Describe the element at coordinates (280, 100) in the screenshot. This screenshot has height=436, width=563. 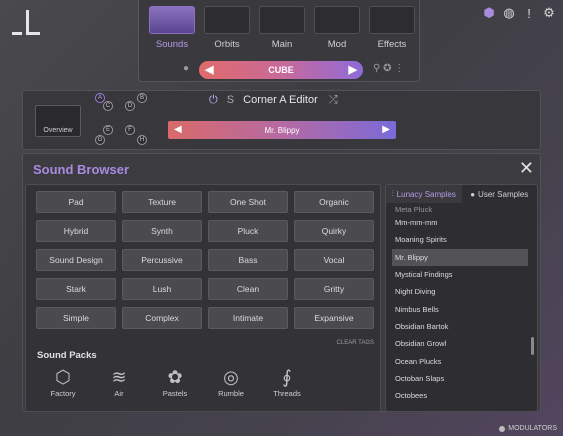
I see `editor-title: Corner A Editor` at that location.